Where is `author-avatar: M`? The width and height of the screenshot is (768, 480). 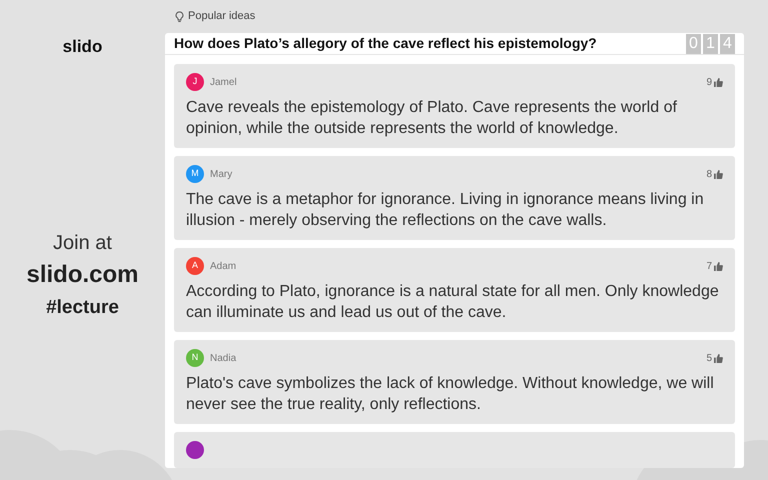
author-avatar: M is located at coordinates (195, 174).